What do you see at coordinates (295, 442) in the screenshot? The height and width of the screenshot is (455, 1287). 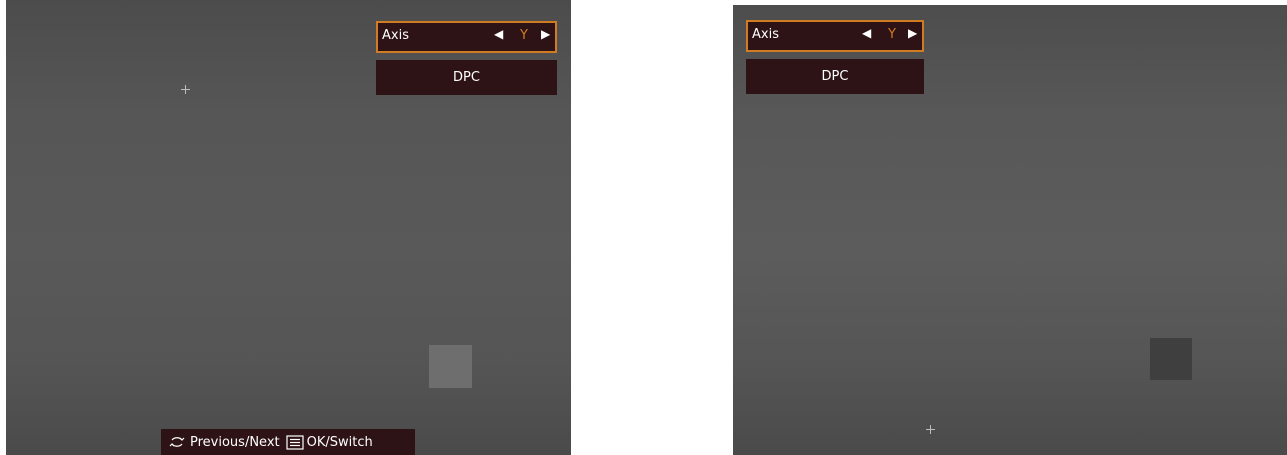 I see `menu-icon` at bounding box center [295, 442].